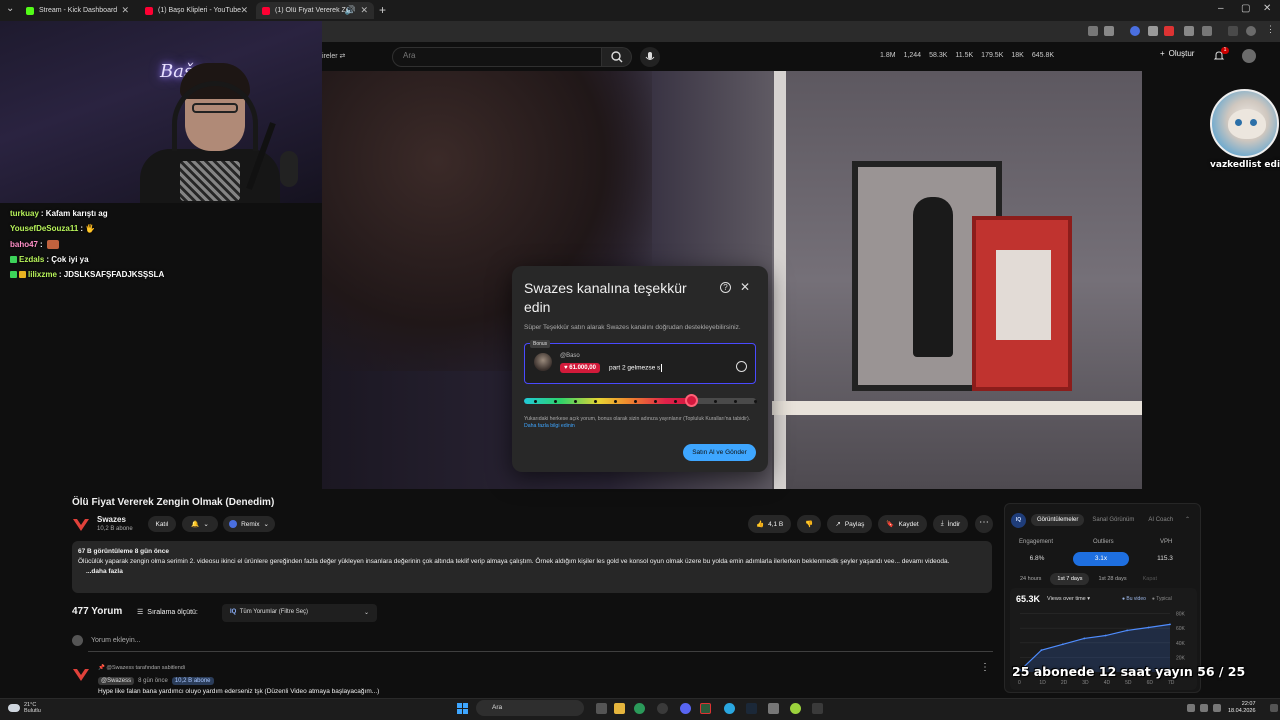  What do you see at coordinates (1128, 683) in the screenshot?
I see `x-tick-label: 5D` at bounding box center [1128, 683].